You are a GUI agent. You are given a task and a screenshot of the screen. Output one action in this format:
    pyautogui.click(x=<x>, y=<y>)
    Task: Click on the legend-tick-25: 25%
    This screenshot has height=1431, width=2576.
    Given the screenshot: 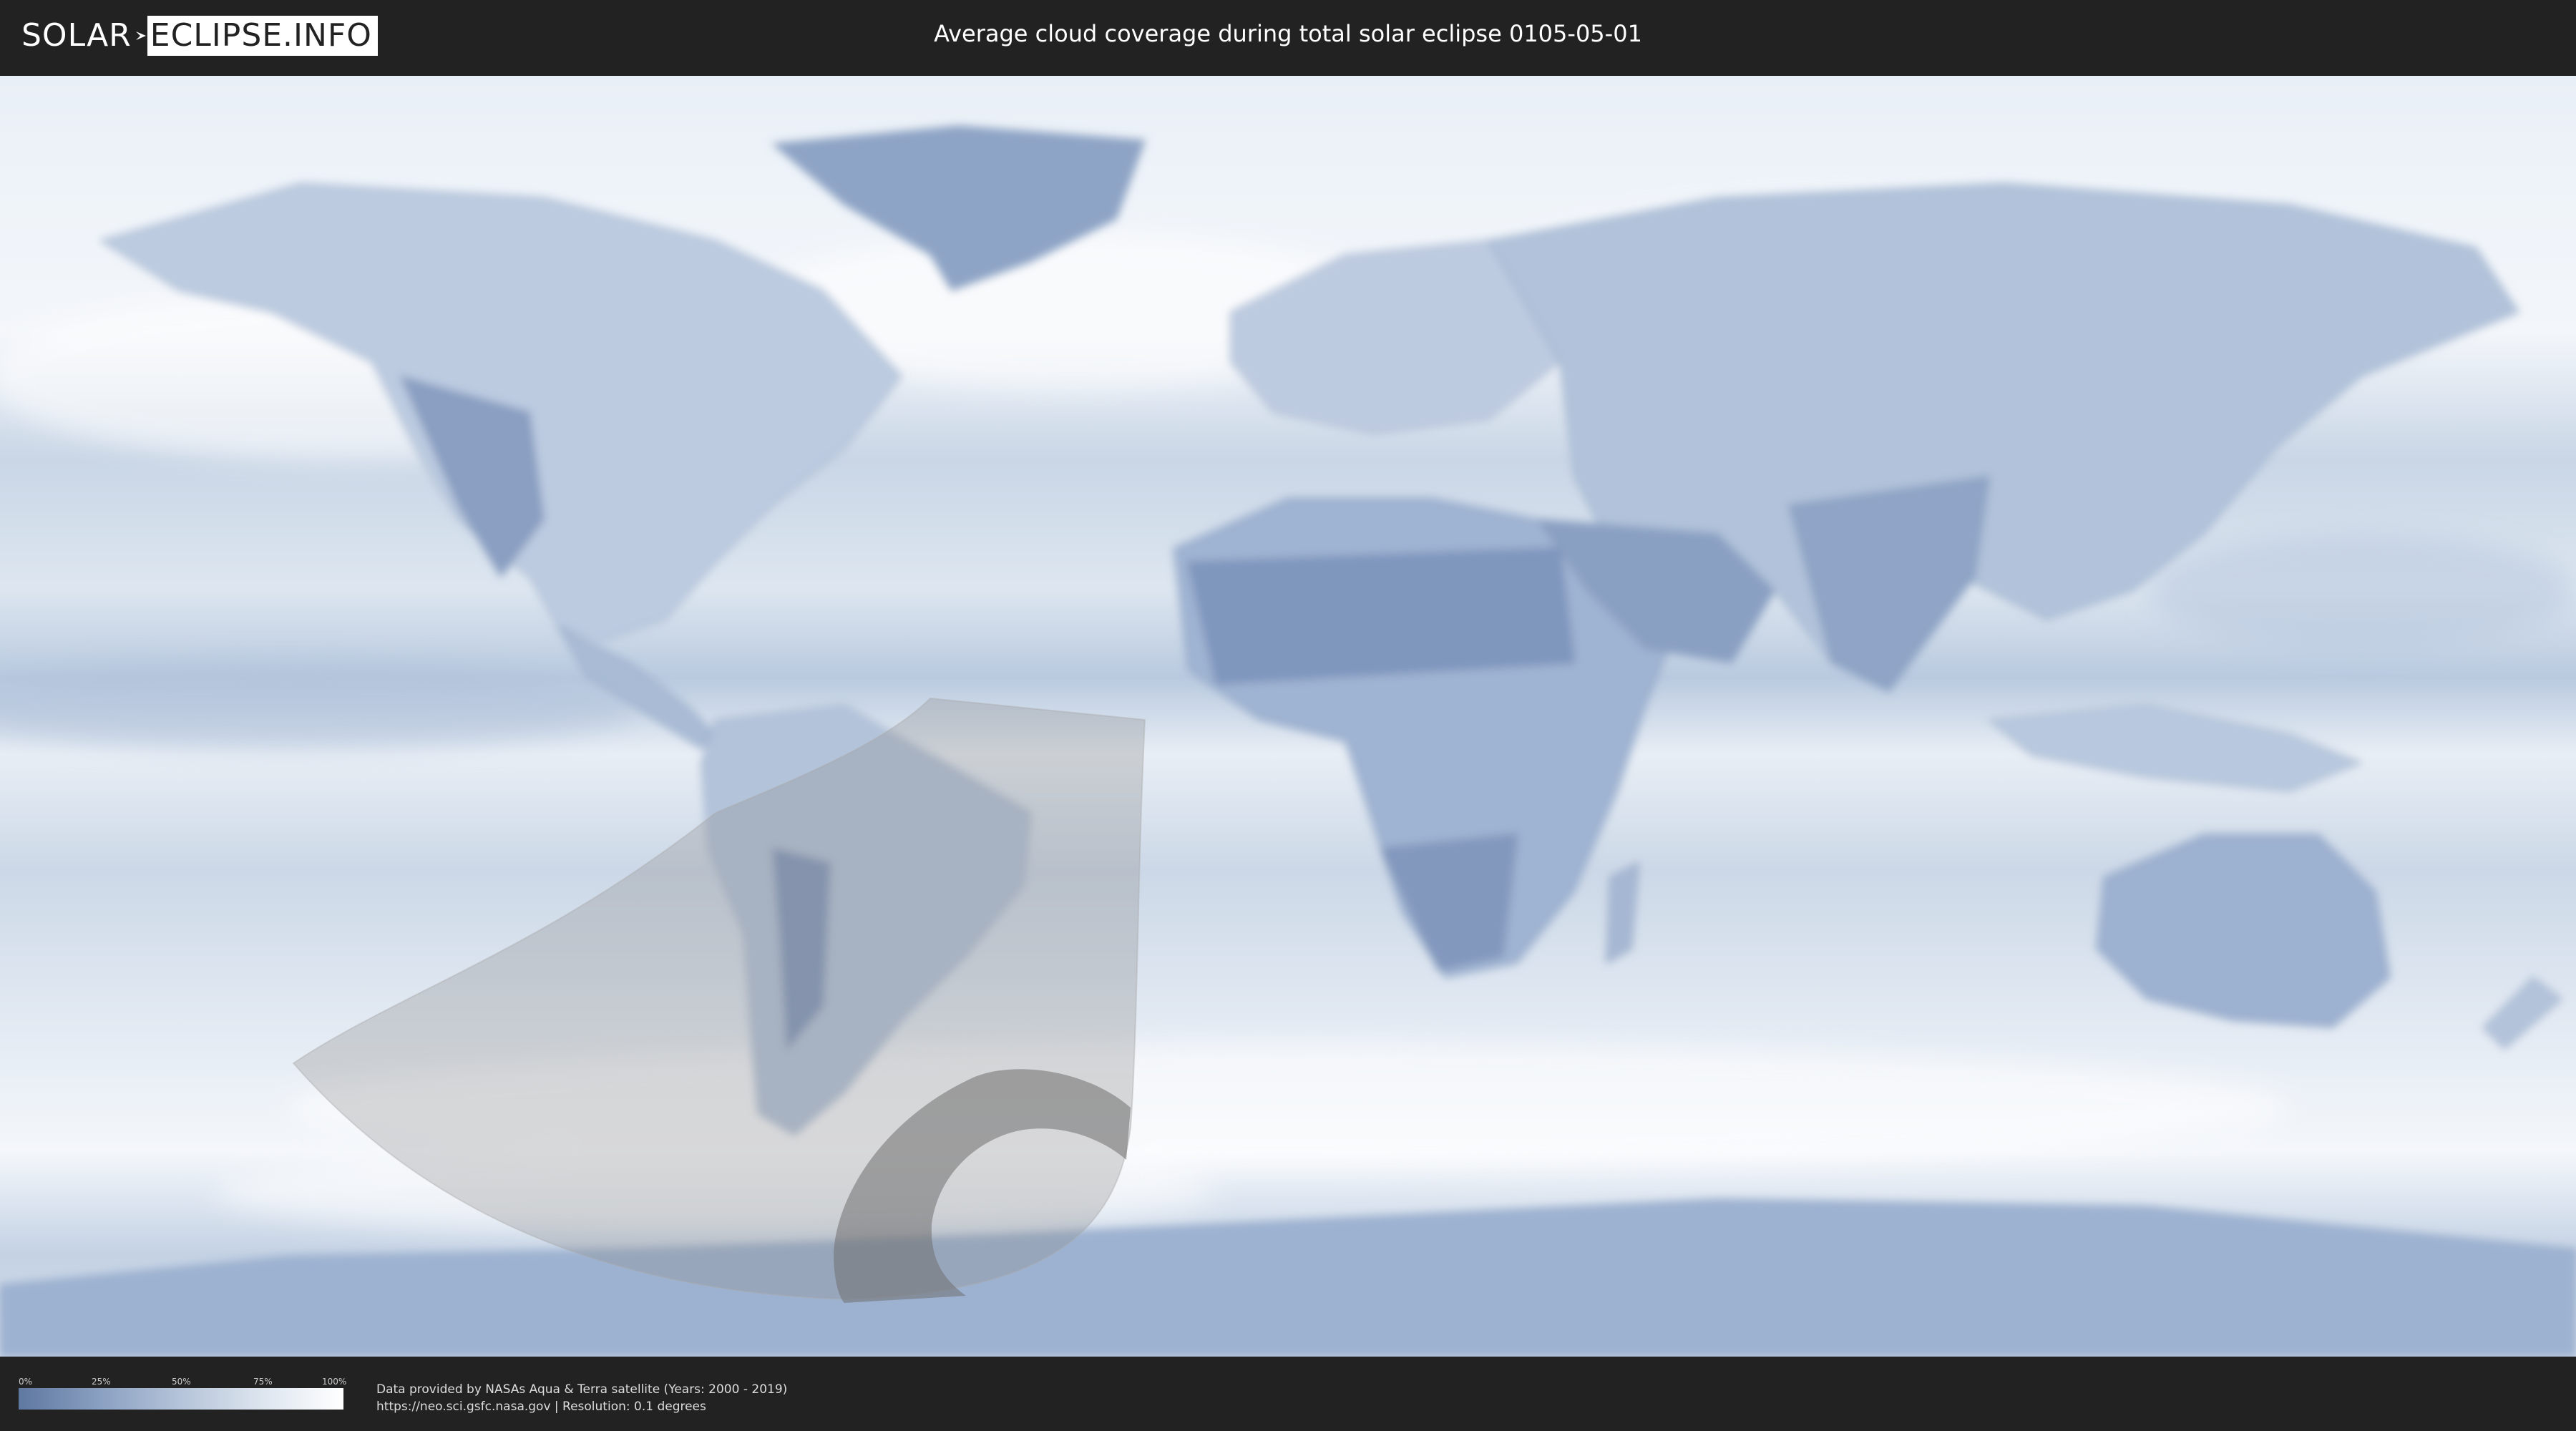 What is the action you would take?
    pyautogui.click(x=101, y=1382)
    